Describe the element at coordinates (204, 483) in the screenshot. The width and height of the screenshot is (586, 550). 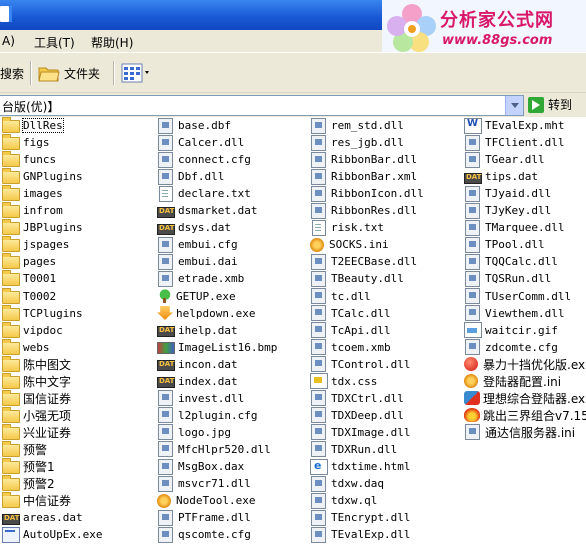
I see `file-item: msvcr71.dll` at that location.